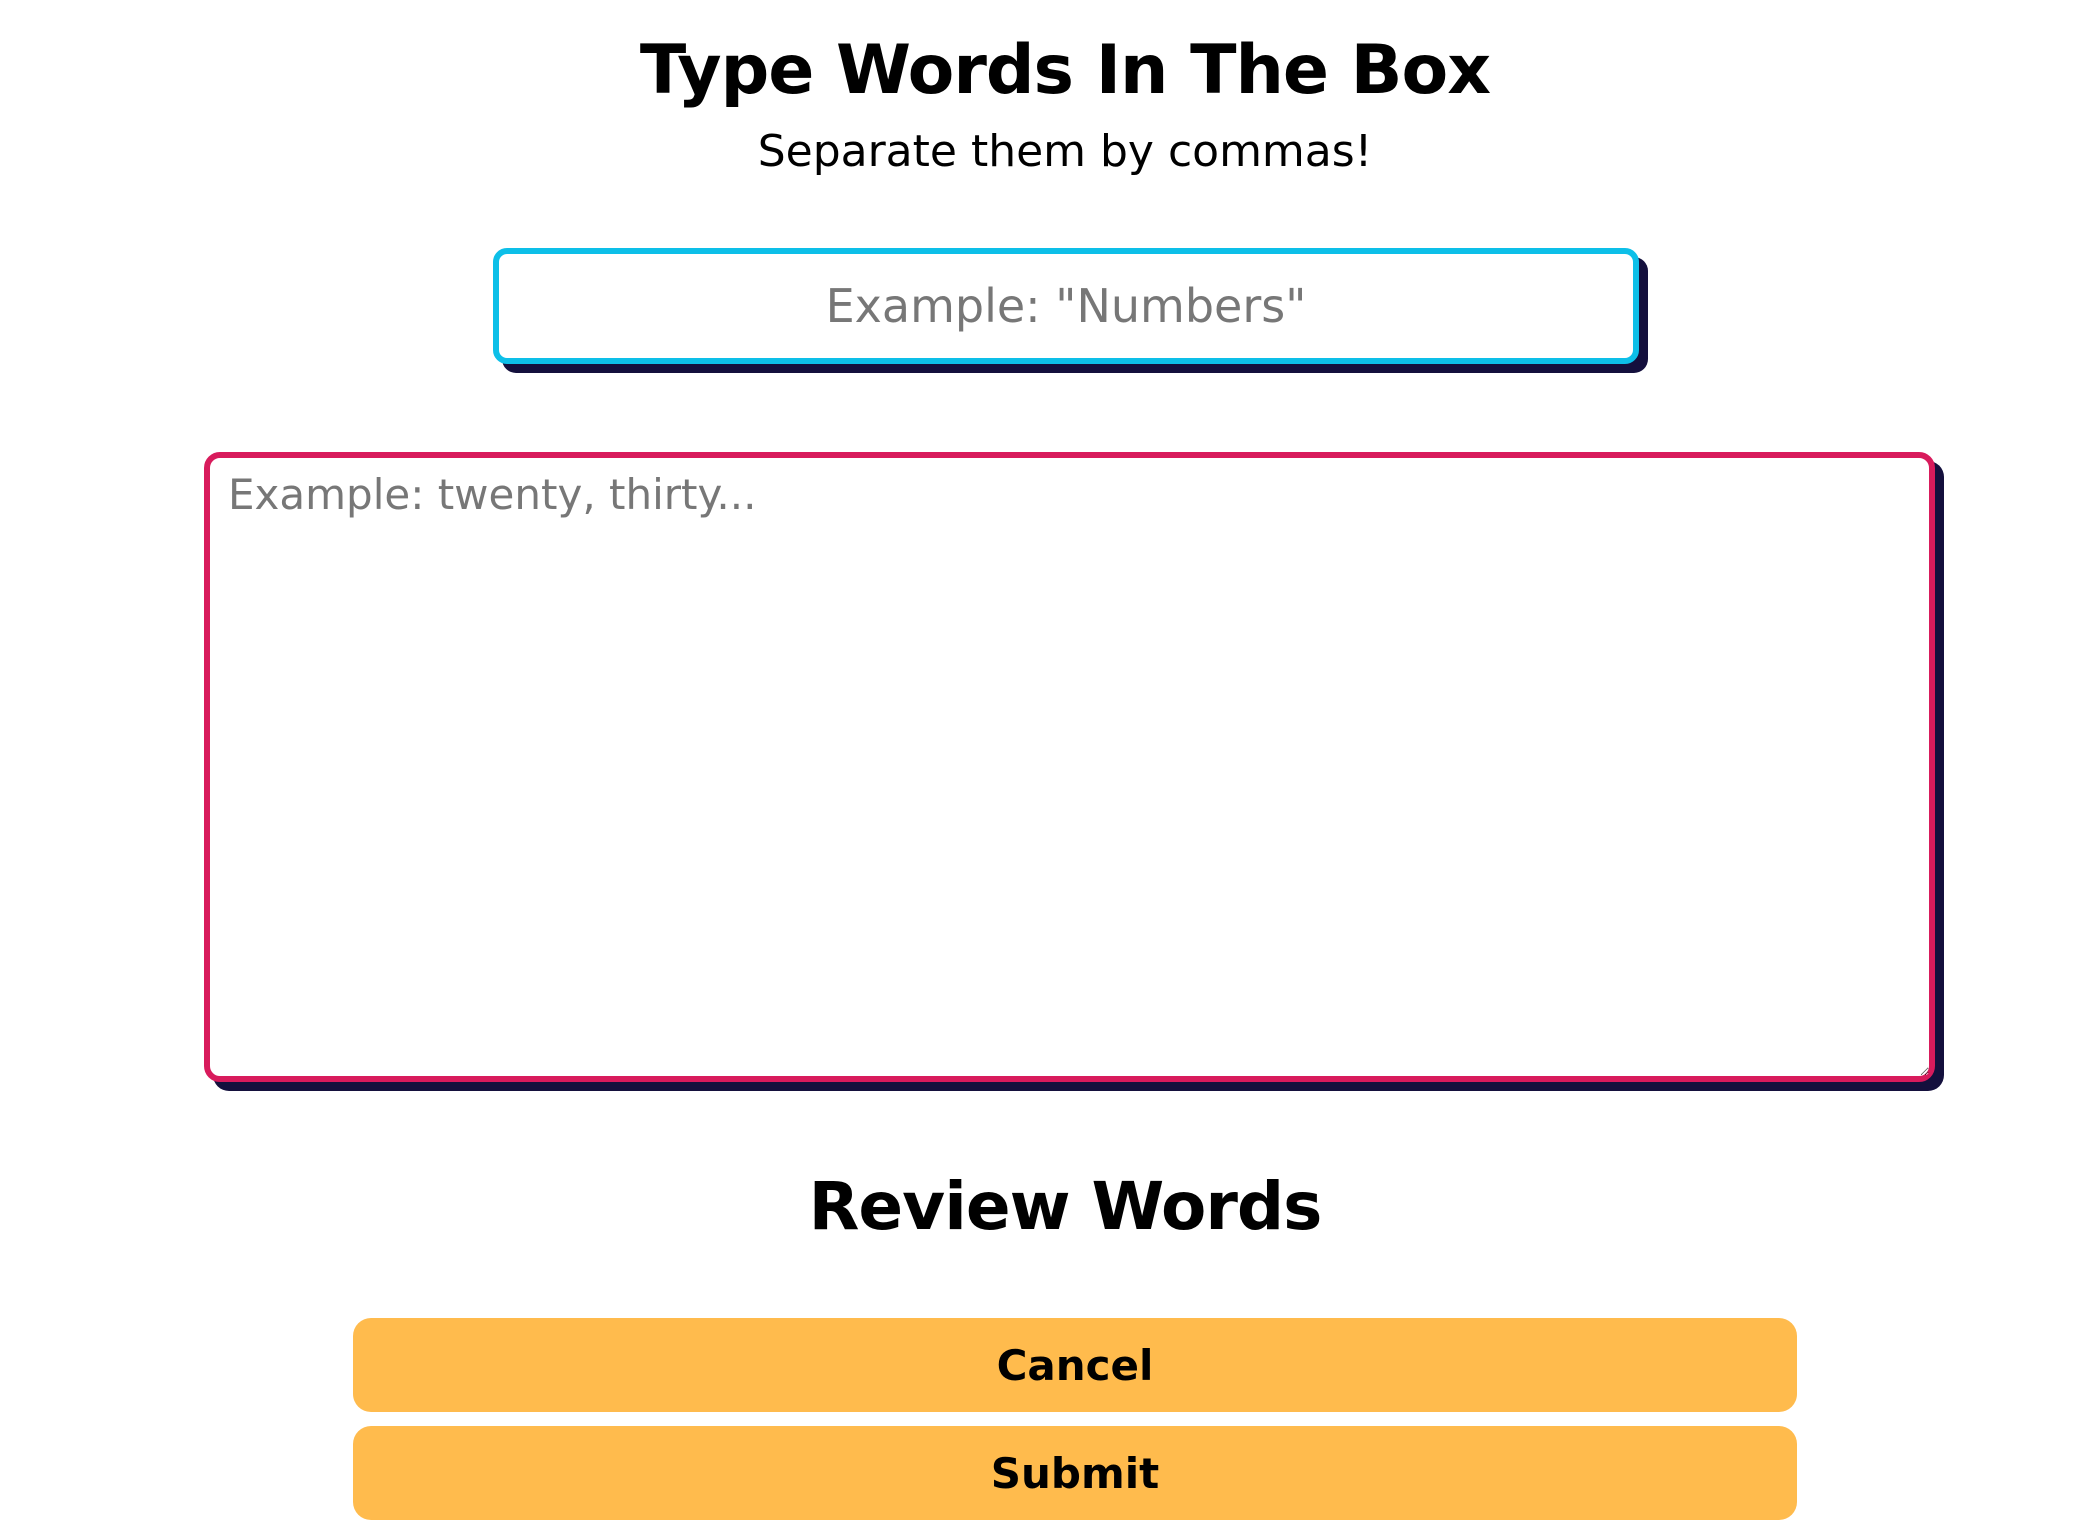 Image resolution: width=2092 pixels, height=1520 pixels. What do you see at coordinates (1075, 1473) in the screenshot?
I see `submit-button: Submit` at bounding box center [1075, 1473].